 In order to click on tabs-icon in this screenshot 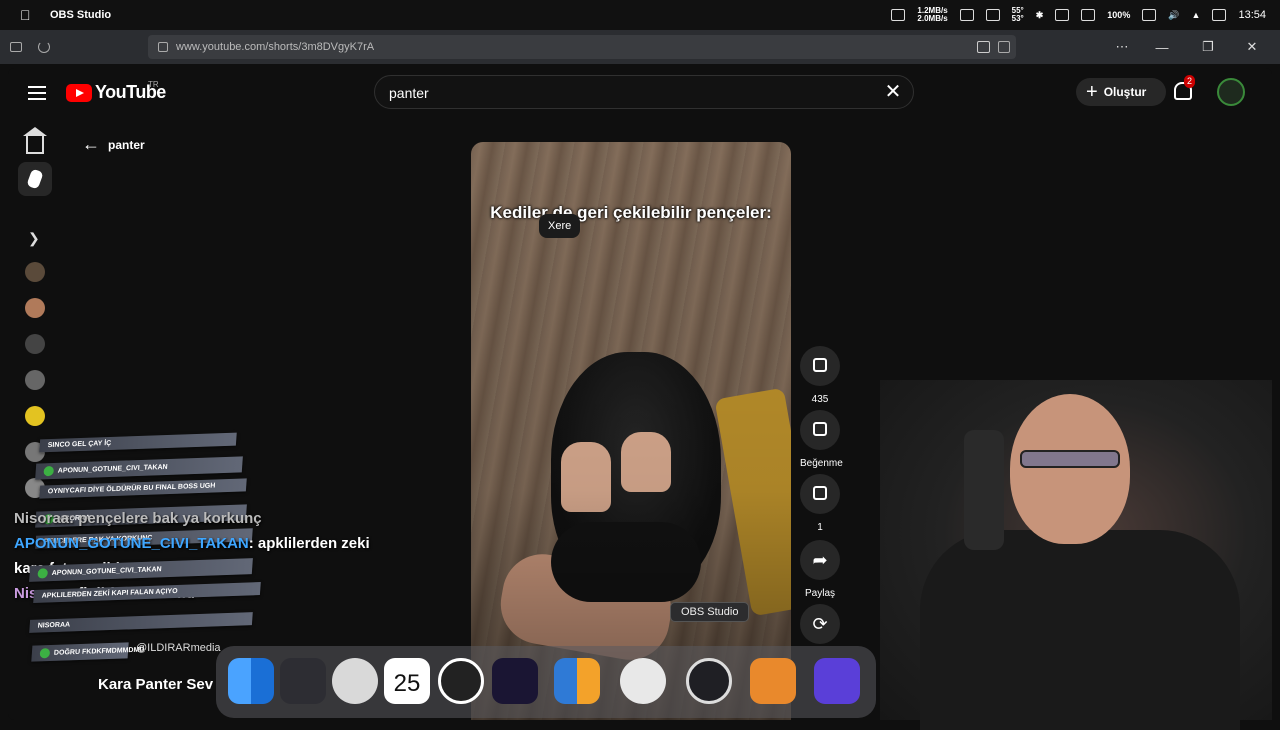, I will do `click(16, 47)`.